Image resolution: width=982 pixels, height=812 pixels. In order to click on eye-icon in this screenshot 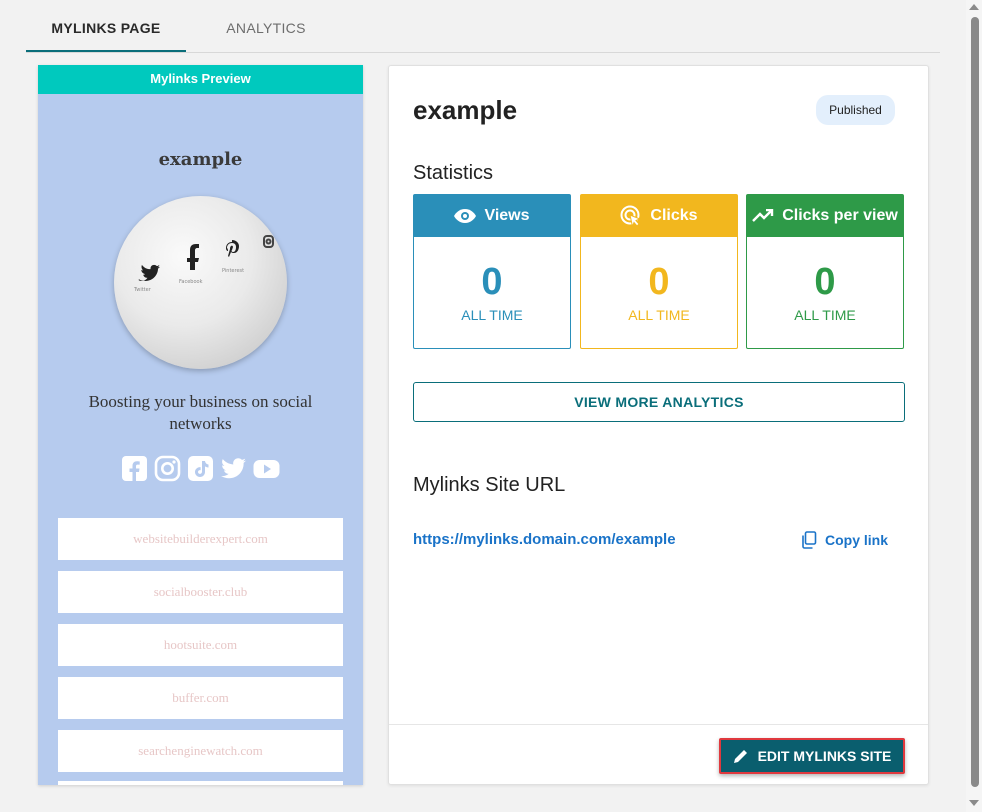, I will do `click(465, 216)`.